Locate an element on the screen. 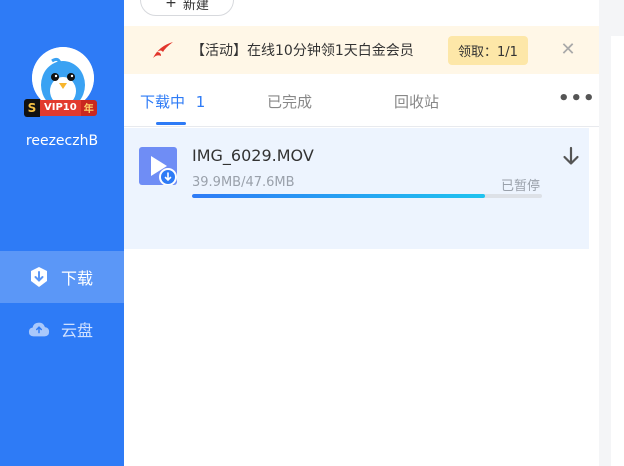 The image size is (624, 466). vip-badge: S VIP10 年 is located at coordinates (60, 107).